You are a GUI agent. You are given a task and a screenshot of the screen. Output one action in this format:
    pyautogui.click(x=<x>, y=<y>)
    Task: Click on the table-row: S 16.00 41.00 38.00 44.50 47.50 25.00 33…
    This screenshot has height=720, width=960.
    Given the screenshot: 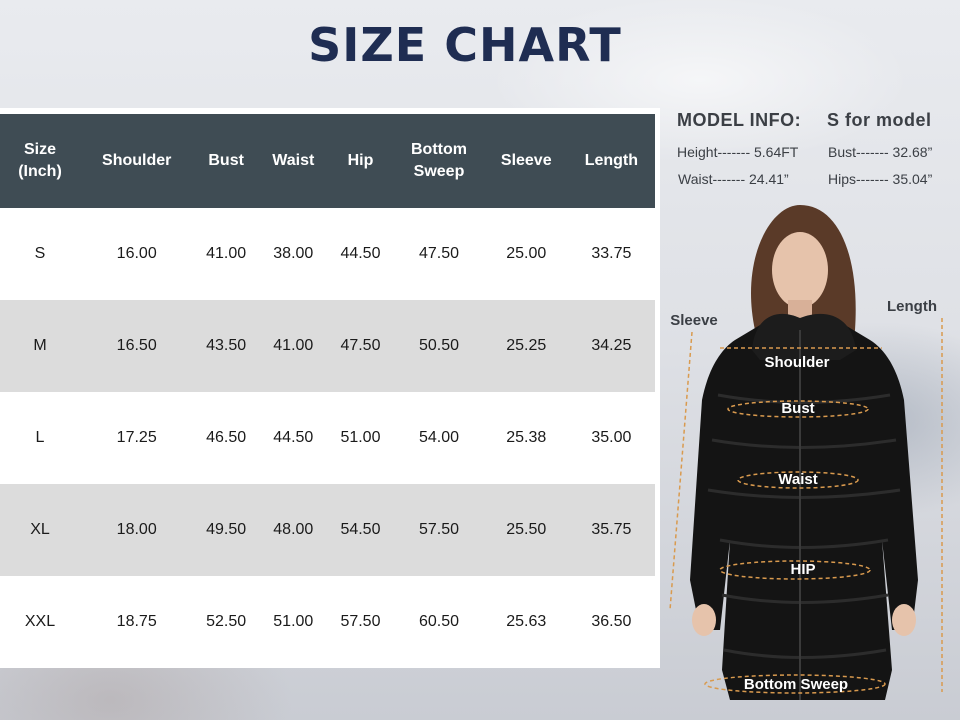 What is the action you would take?
    pyautogui.click(x=327, y=254)
    